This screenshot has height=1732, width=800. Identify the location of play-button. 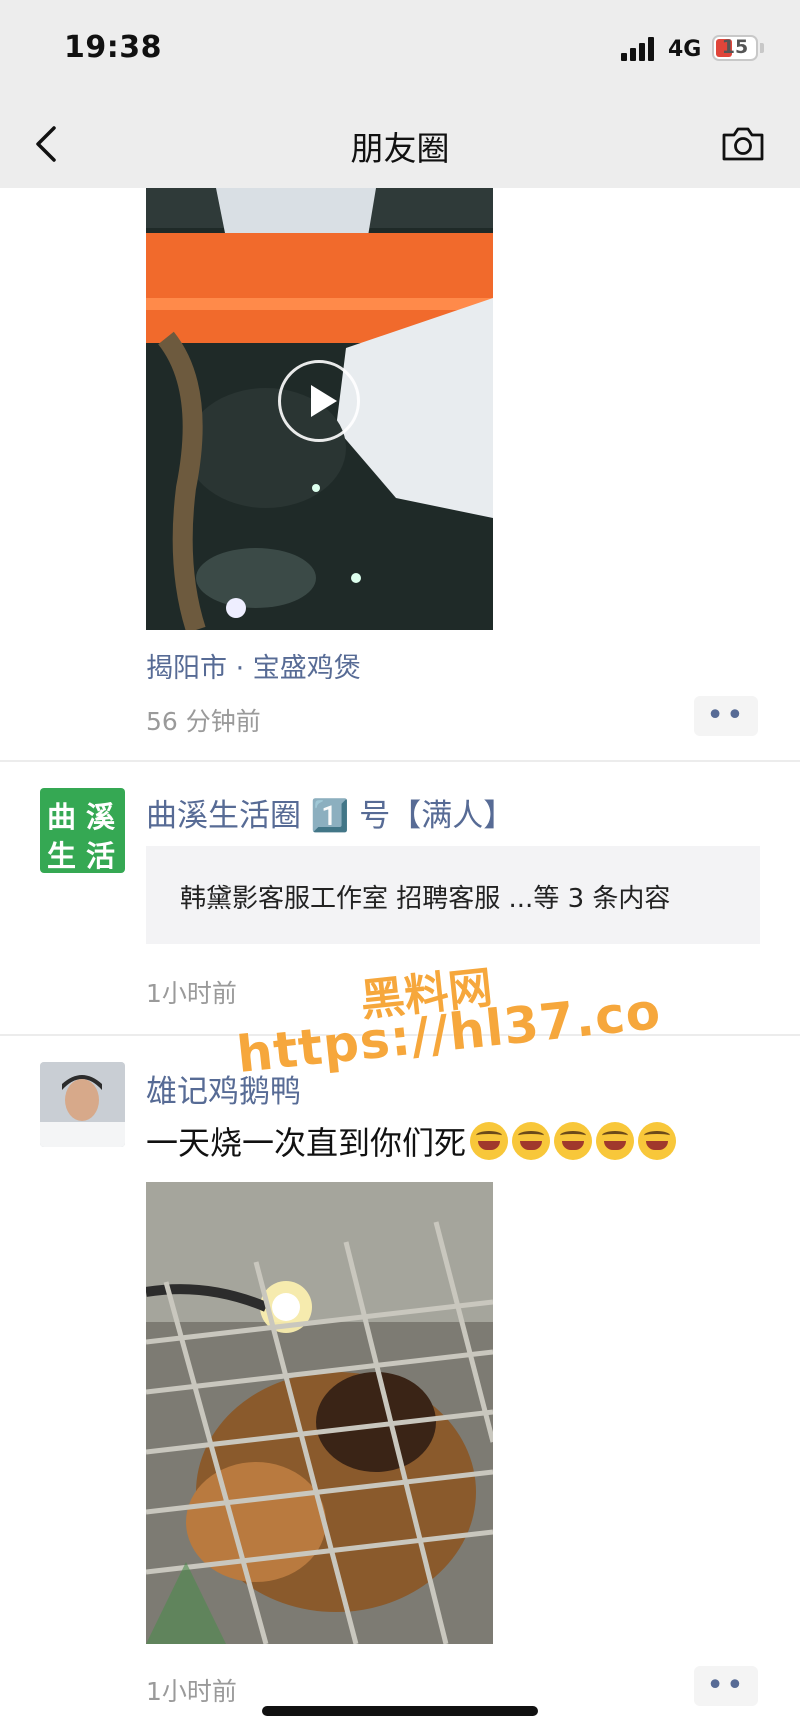
(319, 401).